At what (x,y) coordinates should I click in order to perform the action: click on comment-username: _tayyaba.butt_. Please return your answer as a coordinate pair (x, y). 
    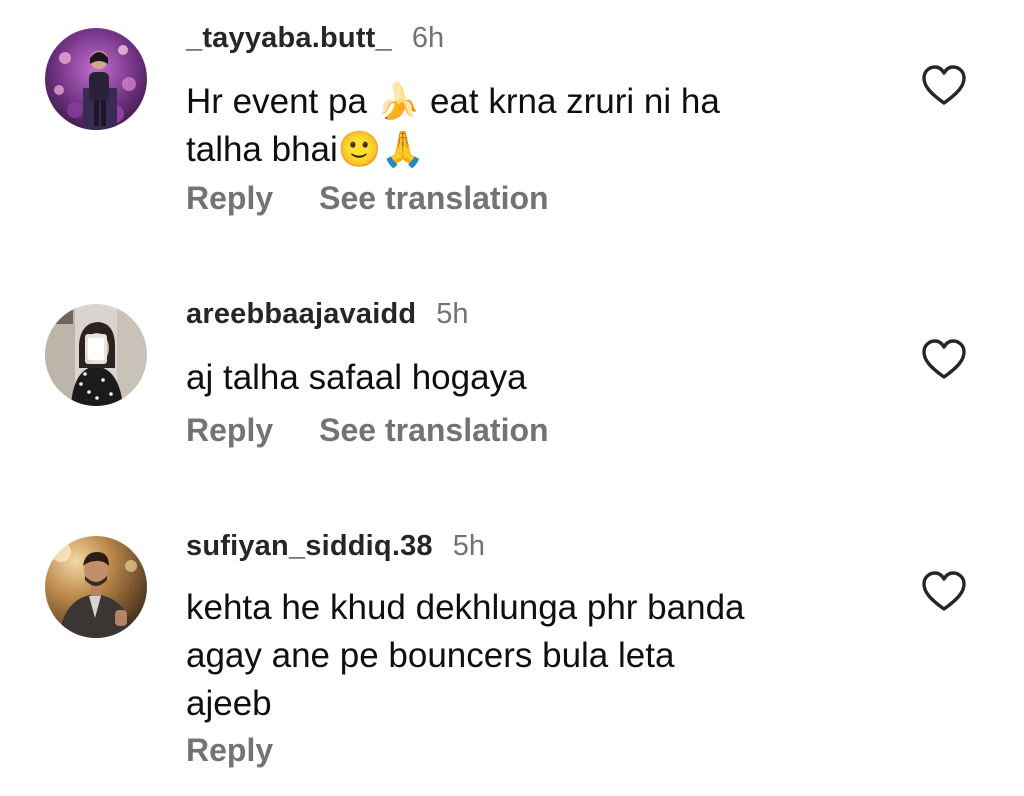
    Looking at the image, I should click on (289, 38).